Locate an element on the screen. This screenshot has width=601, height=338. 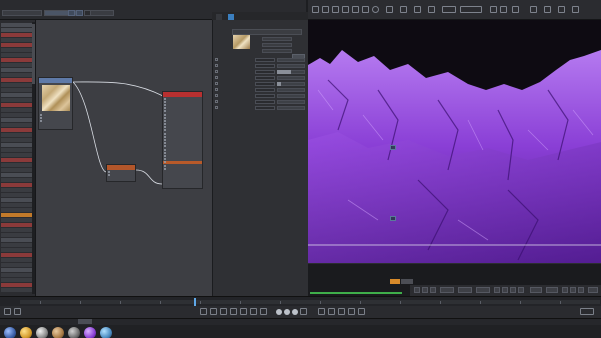
select-icon is located at coordinates (355, 9).